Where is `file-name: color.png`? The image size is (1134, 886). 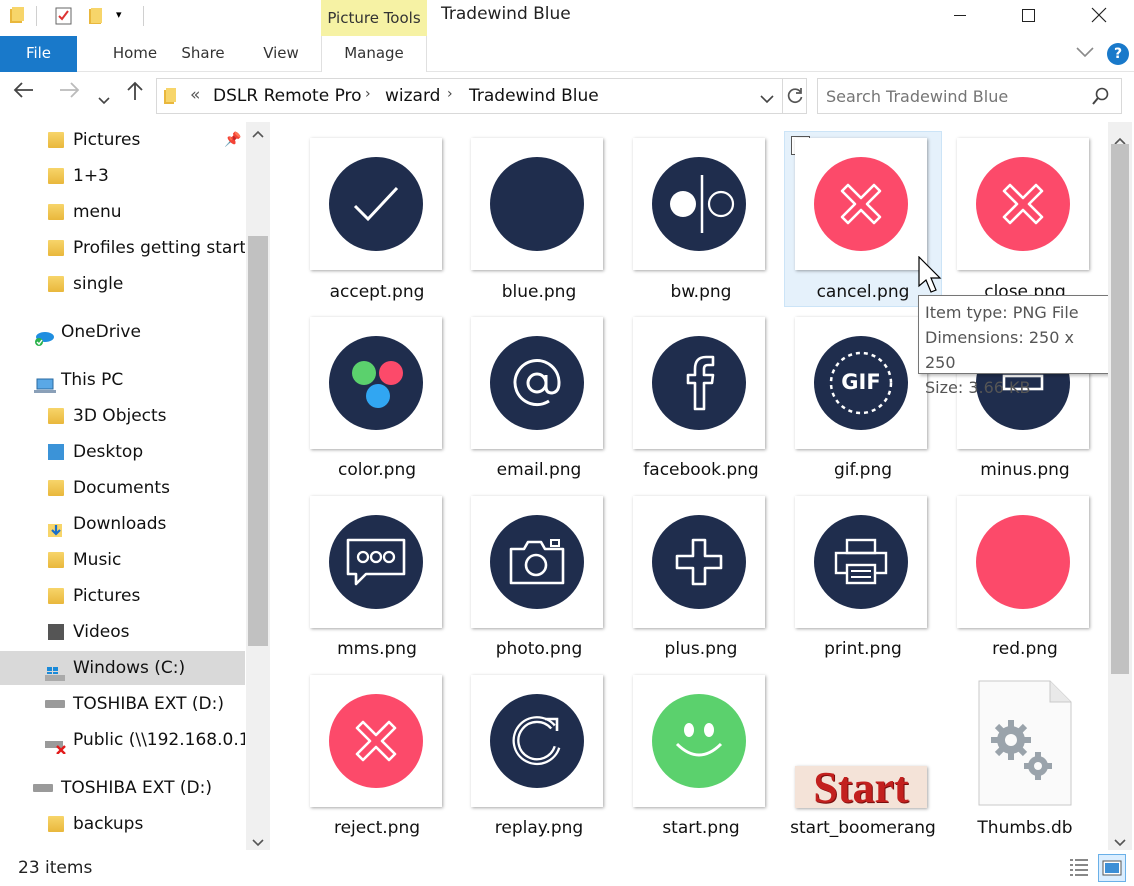 file-name: color.png is located at coordinates (377, 470).